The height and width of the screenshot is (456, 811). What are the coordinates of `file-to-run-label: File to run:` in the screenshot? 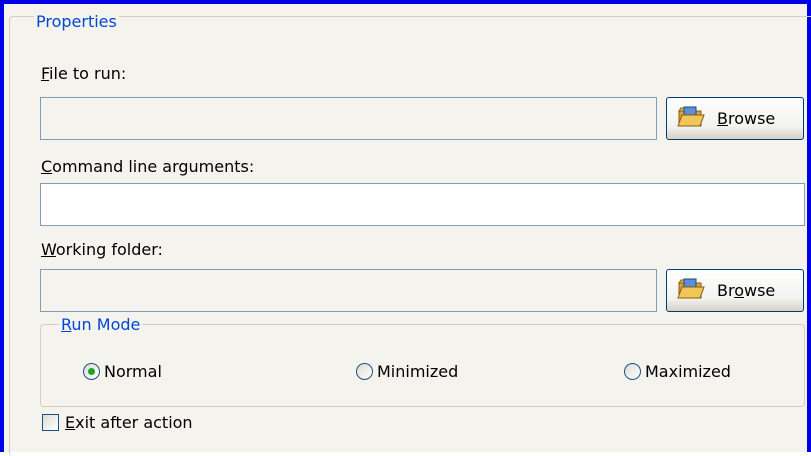 It's located at (84, 73).